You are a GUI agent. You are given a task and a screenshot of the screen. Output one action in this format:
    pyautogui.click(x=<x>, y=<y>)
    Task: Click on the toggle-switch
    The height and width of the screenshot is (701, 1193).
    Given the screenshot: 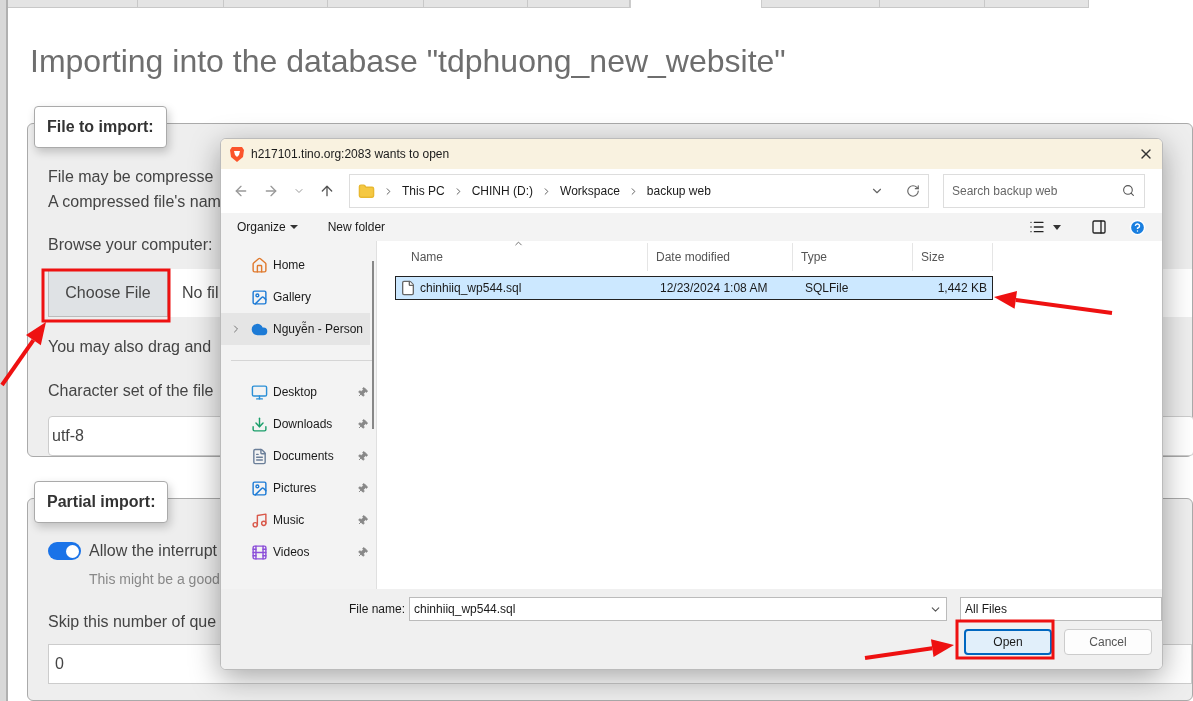 What is the action you would take?
    pyautogui.click(x=64, y=551)
    